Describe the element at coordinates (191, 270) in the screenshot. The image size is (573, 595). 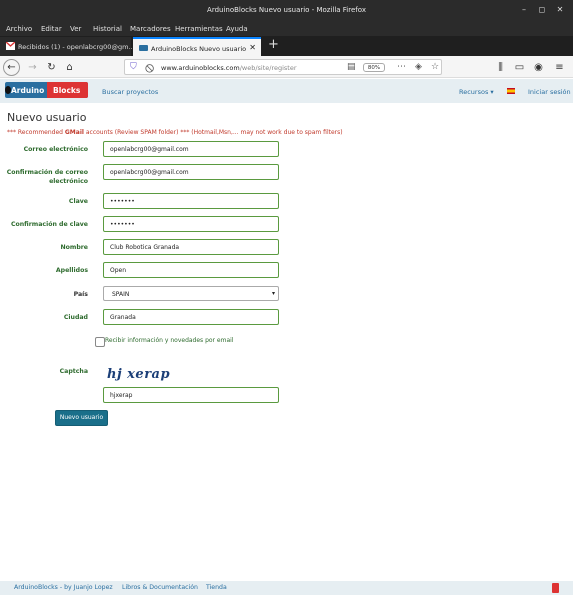
I see `surname-field: Open` at that location.